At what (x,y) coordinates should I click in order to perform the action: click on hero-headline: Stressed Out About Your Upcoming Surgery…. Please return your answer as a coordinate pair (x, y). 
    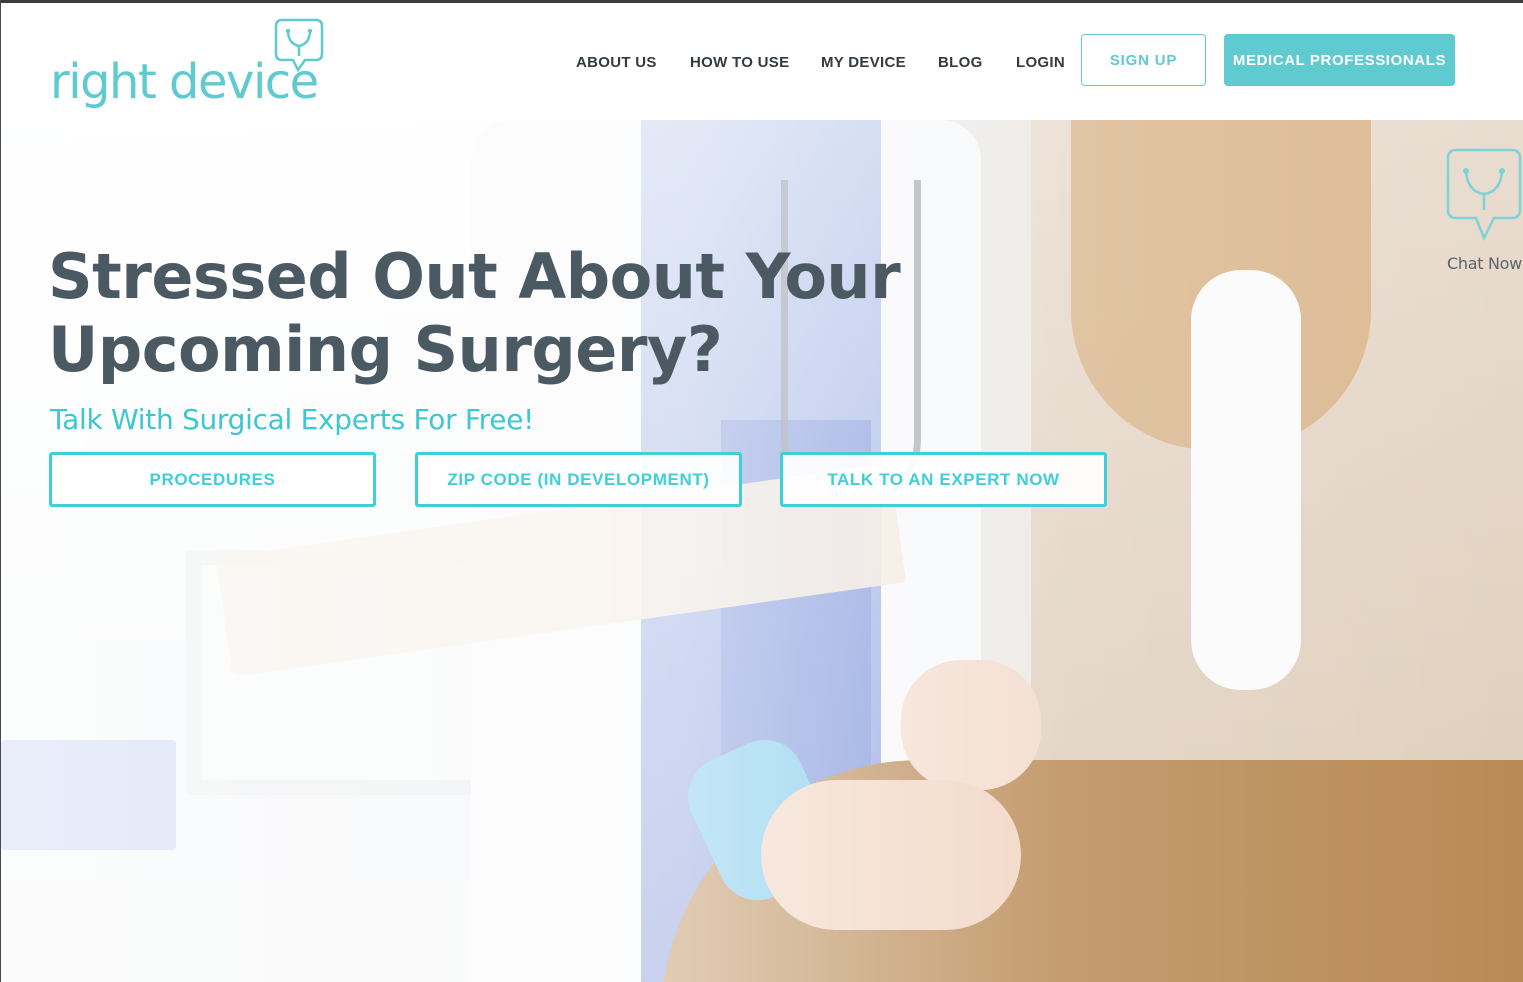
    Looking at the image, I should click on (474, 313).